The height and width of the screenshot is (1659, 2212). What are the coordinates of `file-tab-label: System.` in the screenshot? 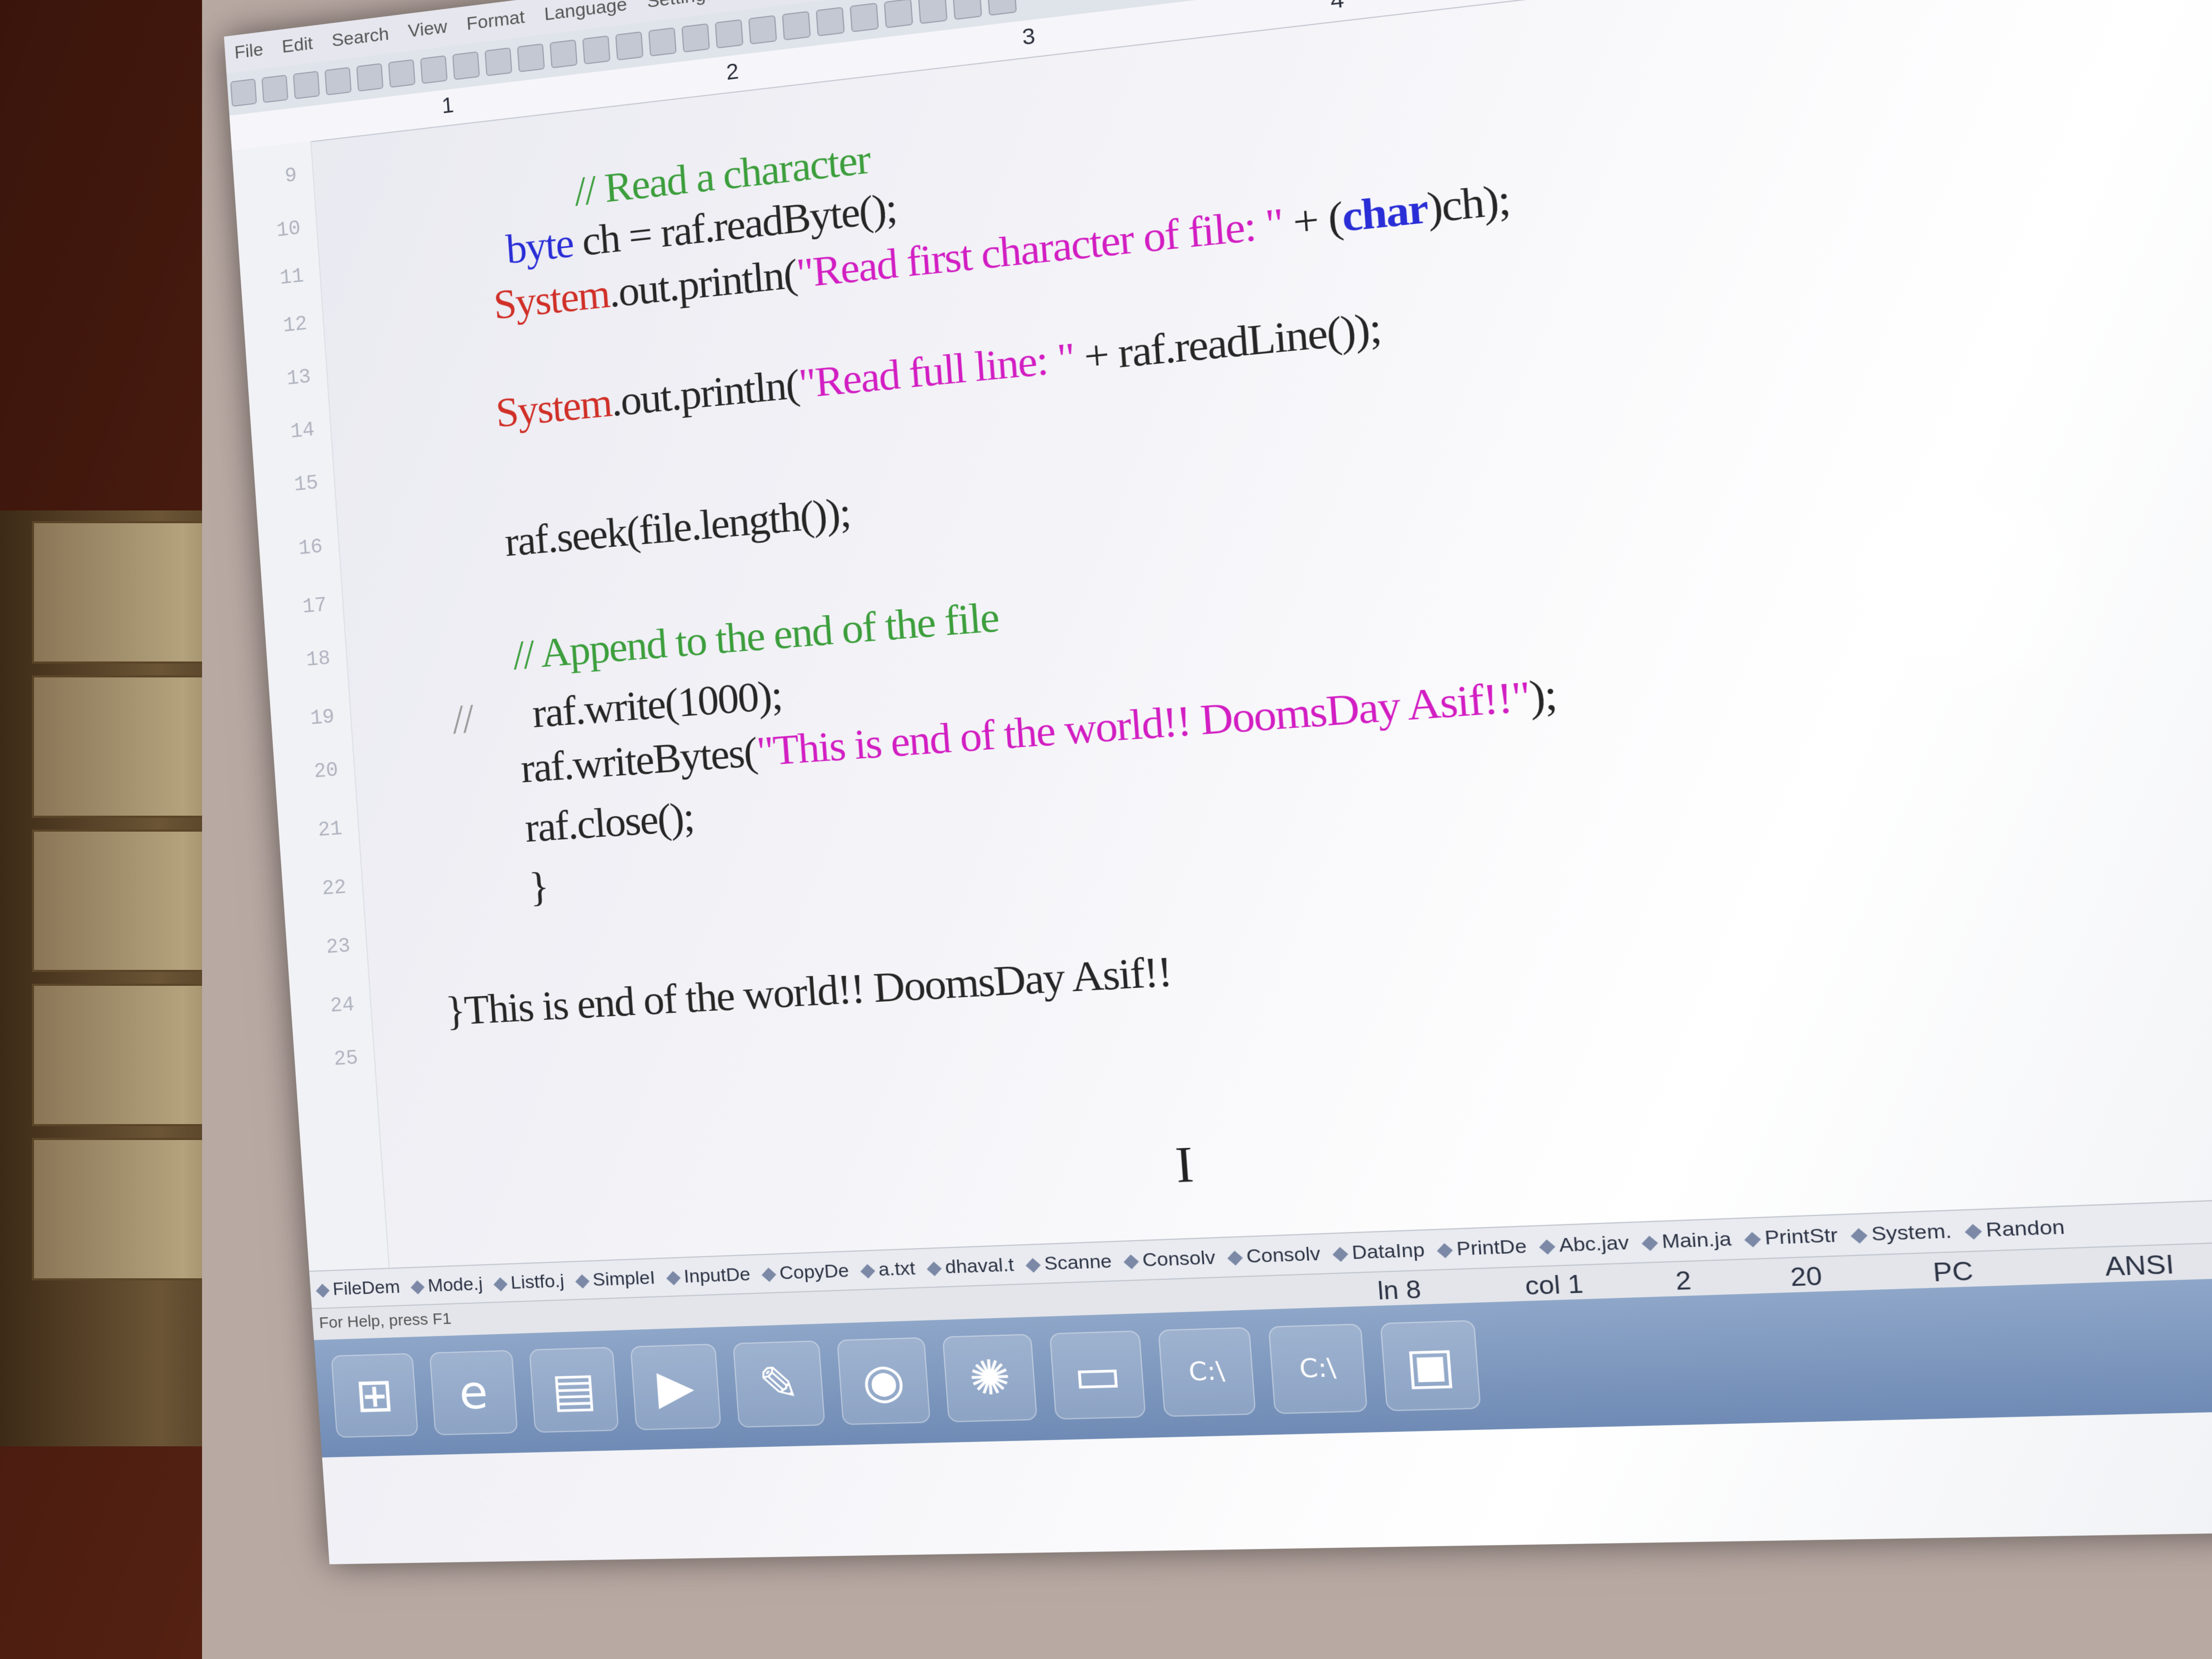 It's located at (1912, 1232).